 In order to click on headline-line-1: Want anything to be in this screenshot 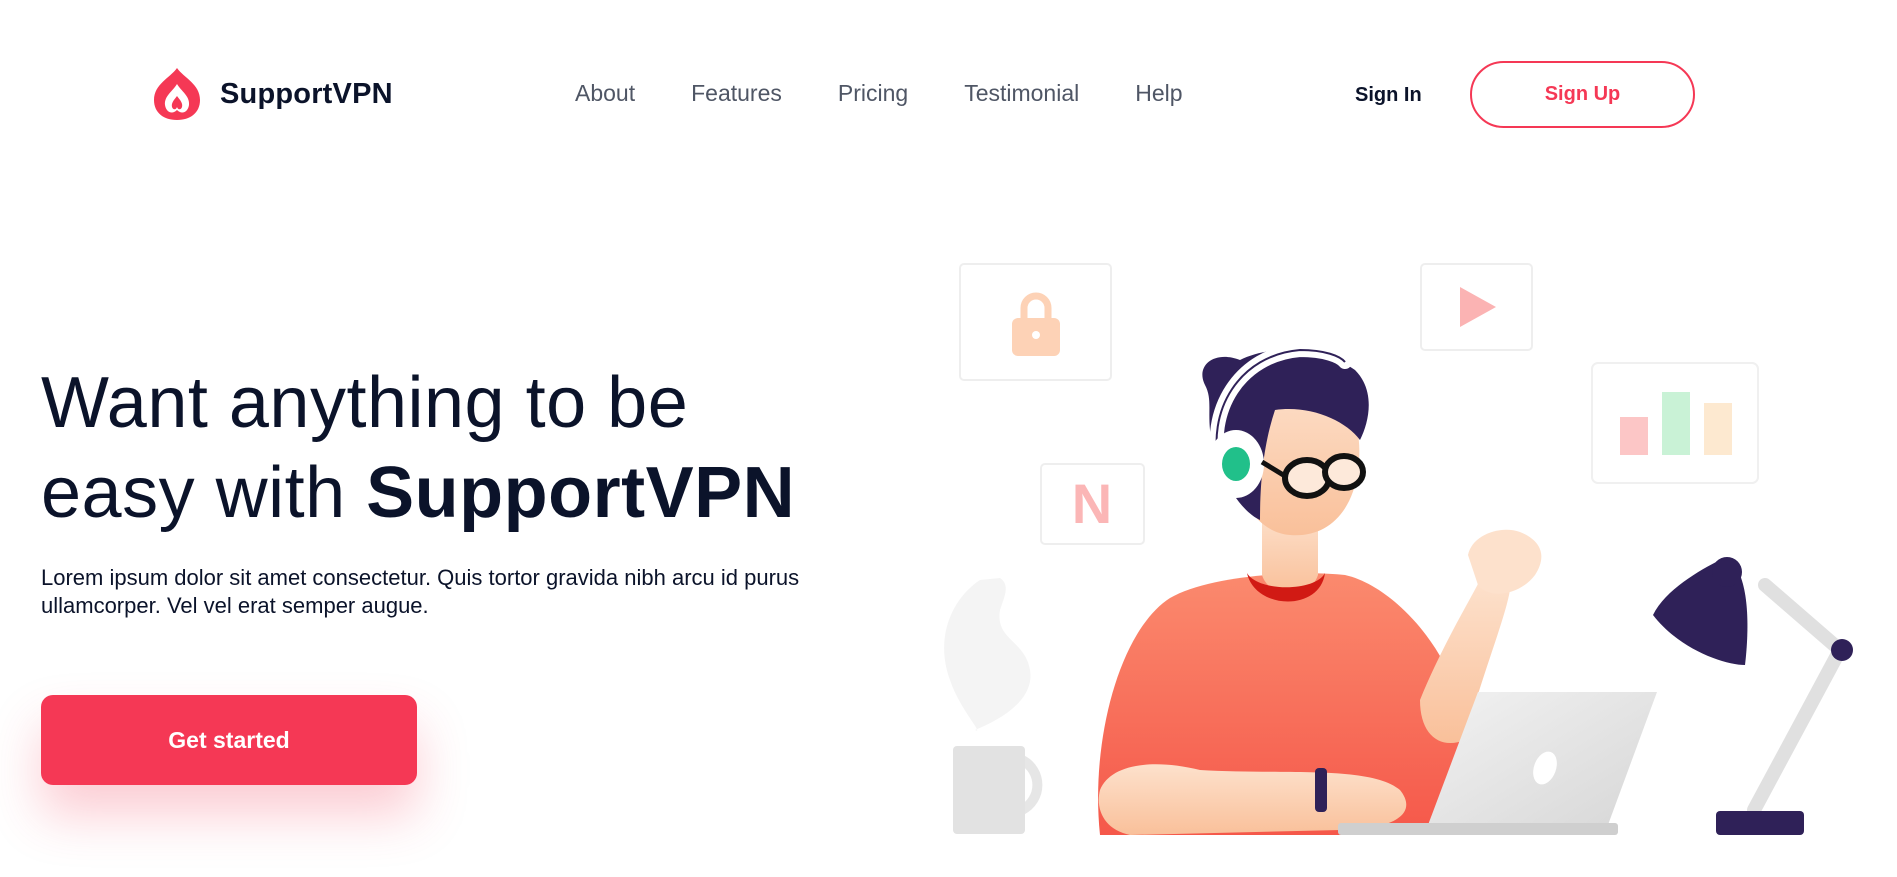, I will do `click(365, 403)`.